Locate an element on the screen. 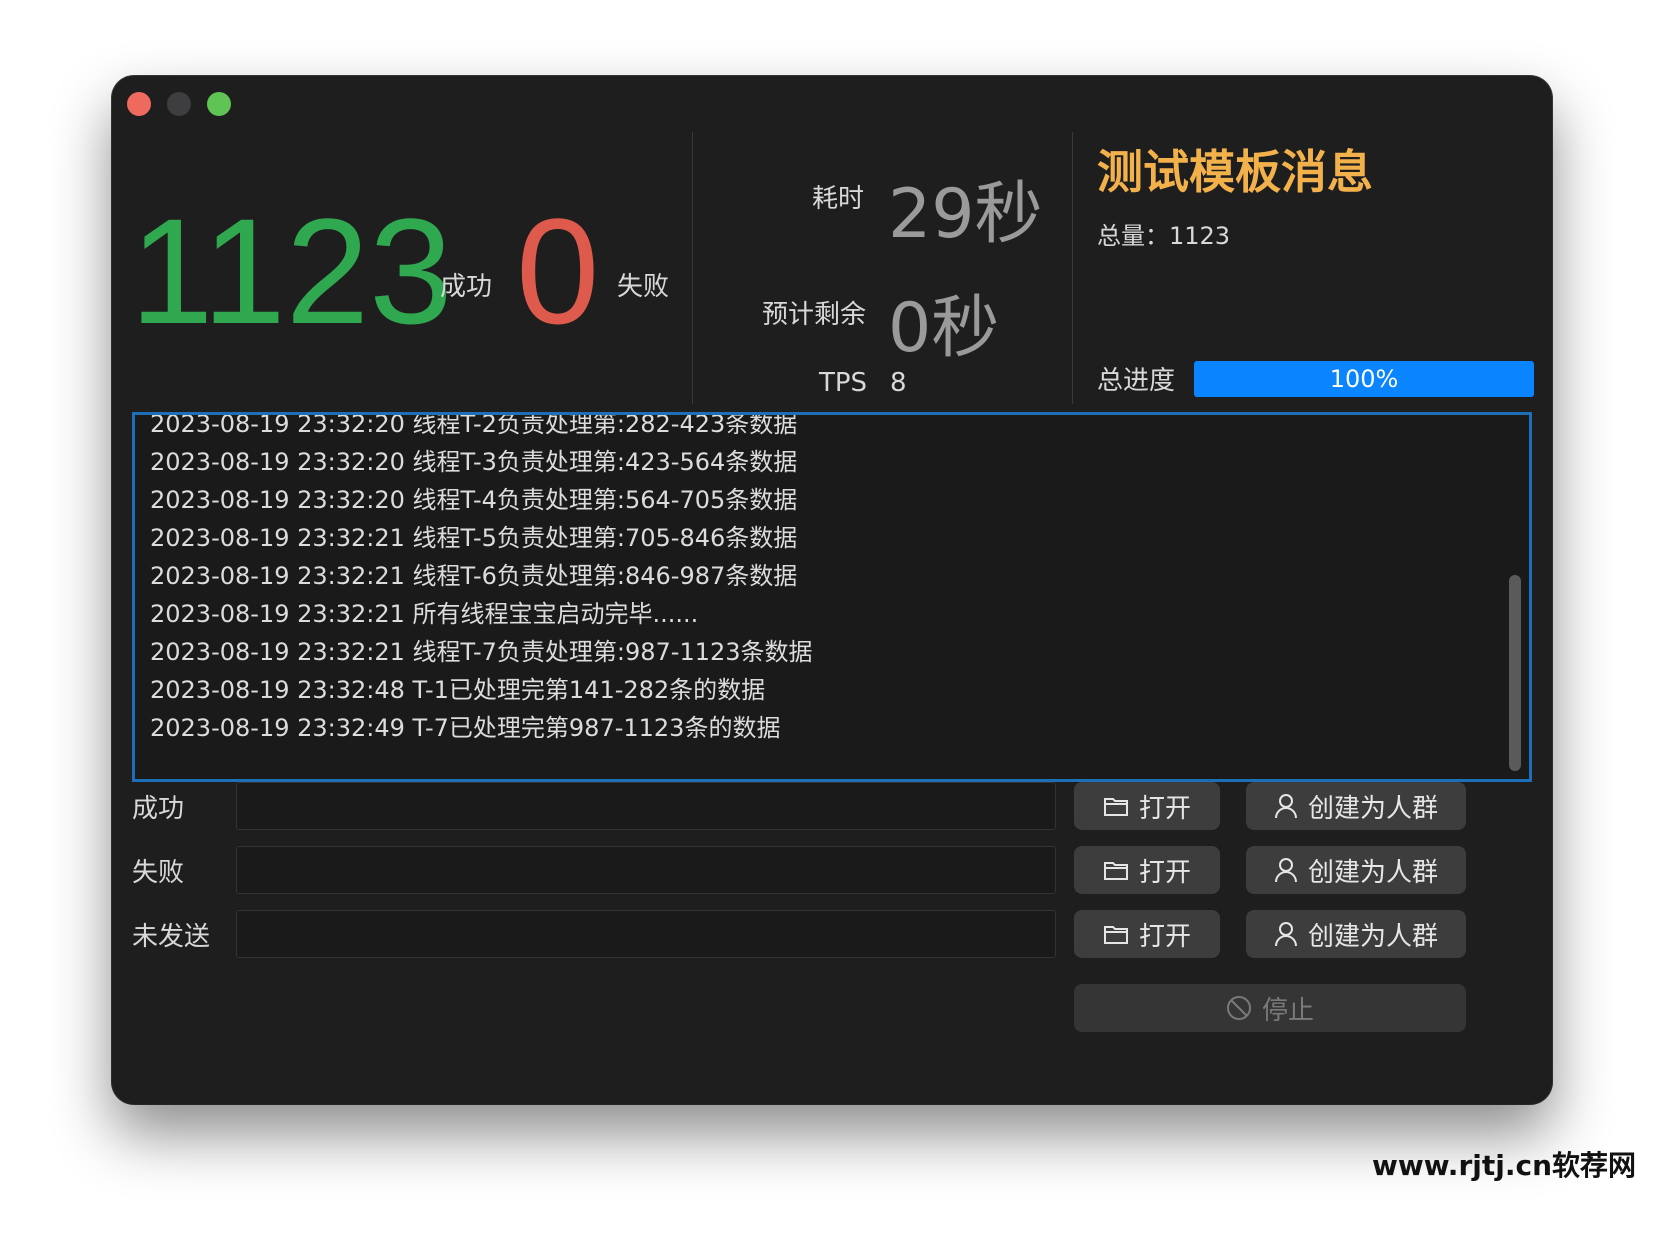 This screenshot has height=1254, width=1664. log-line: 2023-08-19 23:32:49 T-7已处理完第987-1123条的数据 is located at coordinates (465, 728).